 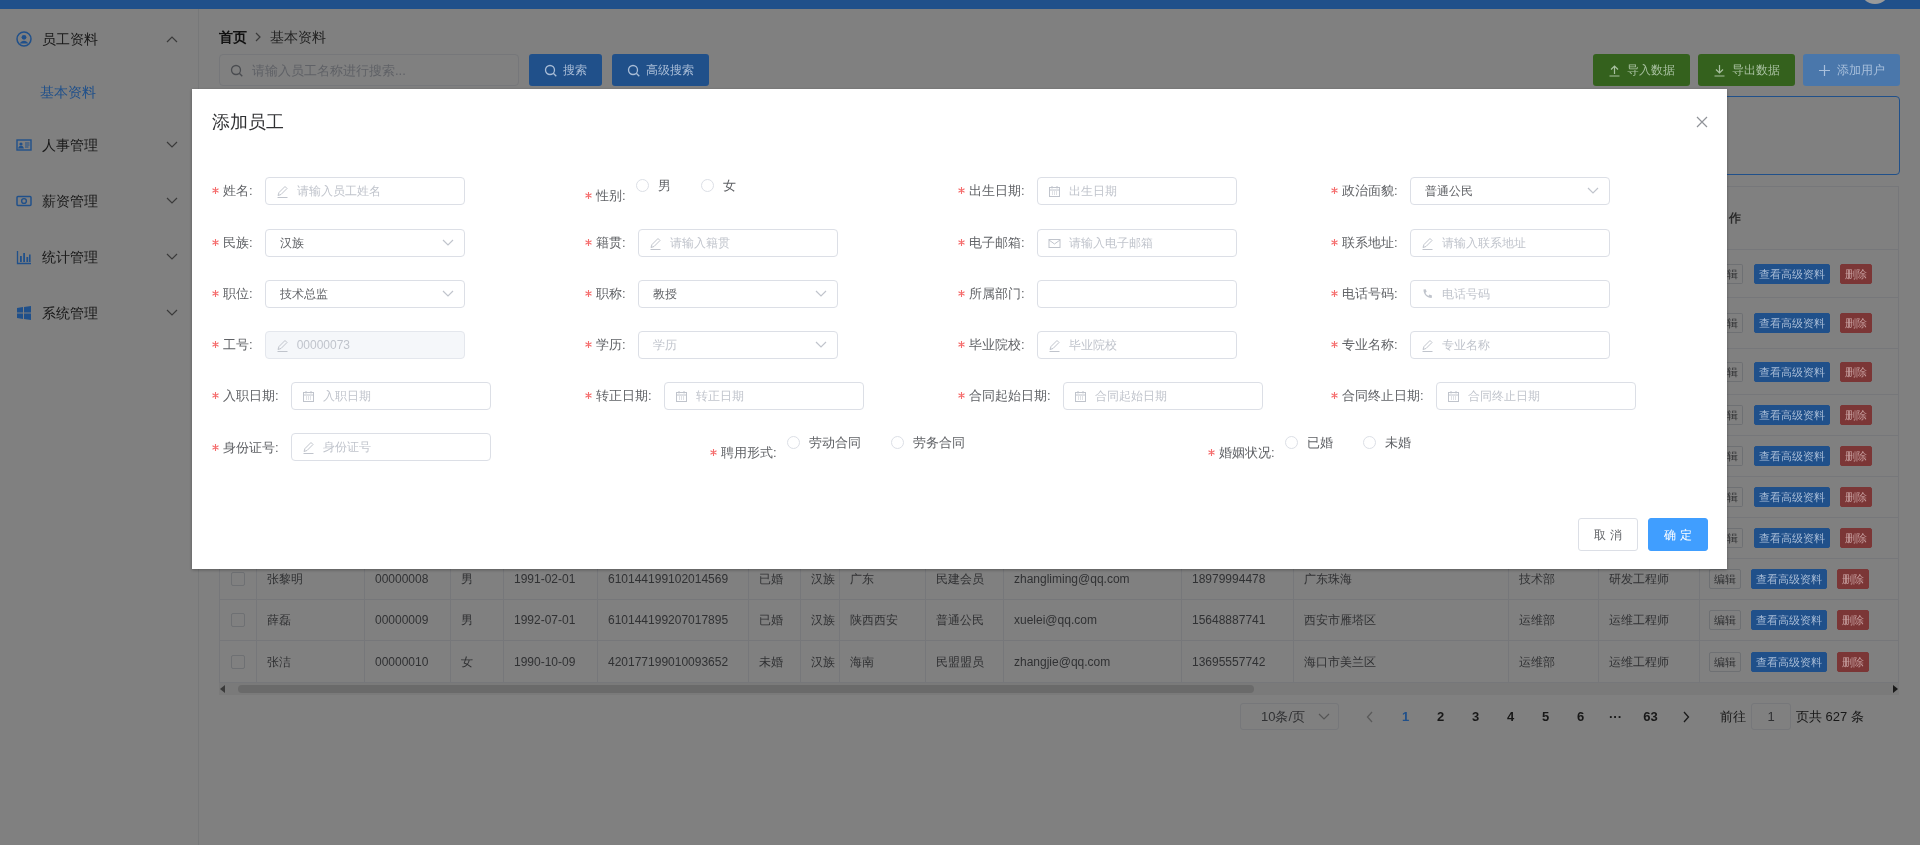 I want to click on chevron-right-icon, so click(x=258, y=37).